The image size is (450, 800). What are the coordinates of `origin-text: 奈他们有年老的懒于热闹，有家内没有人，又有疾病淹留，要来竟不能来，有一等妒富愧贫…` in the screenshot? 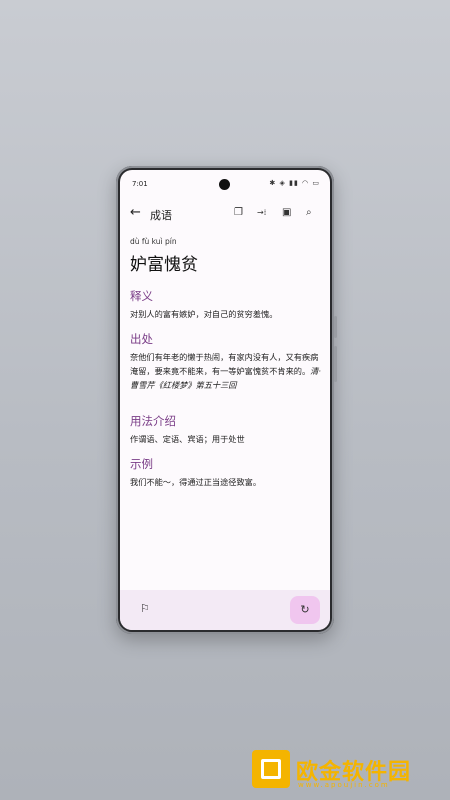 It's located at (224, 364).